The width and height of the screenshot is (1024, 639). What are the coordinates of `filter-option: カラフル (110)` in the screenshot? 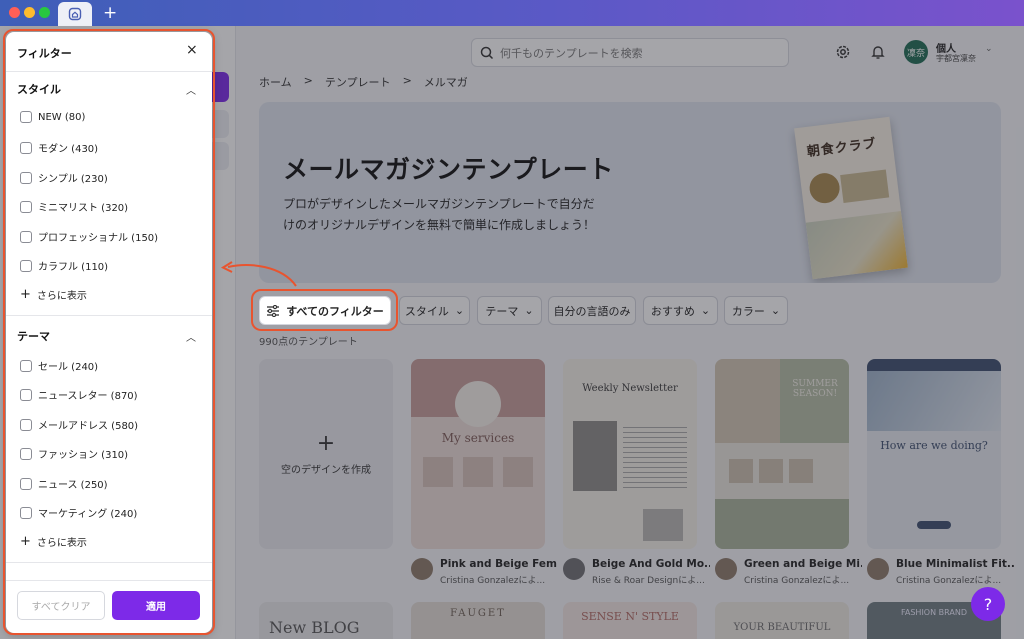 It's located at (64, 265).